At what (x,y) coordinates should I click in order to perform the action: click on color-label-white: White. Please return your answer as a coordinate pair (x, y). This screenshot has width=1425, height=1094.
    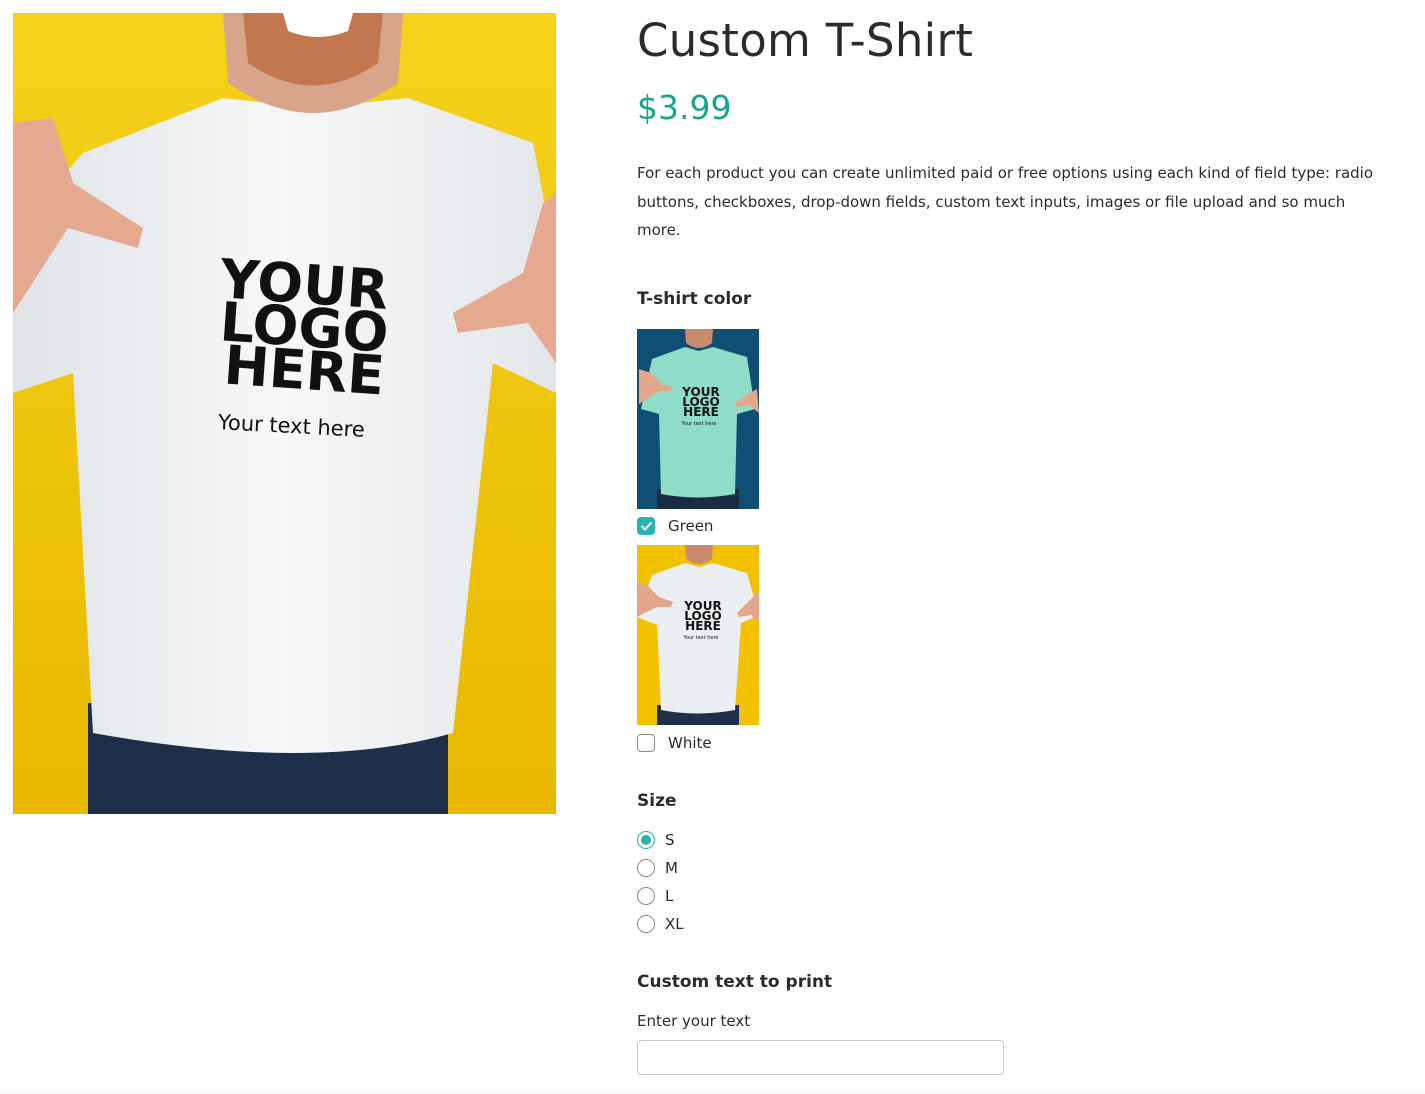
    Looking at the image, I should click on (690, 743).